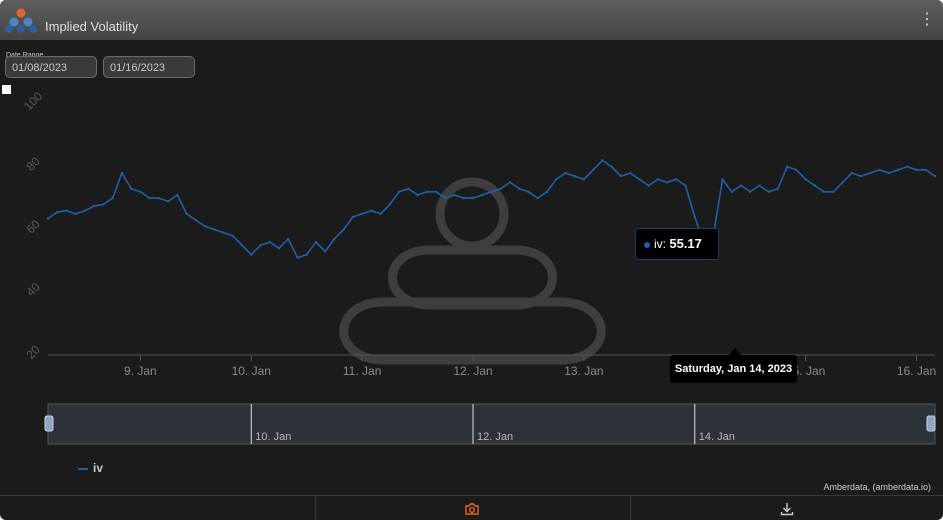  I want to click on download-button, so click(787, 508).